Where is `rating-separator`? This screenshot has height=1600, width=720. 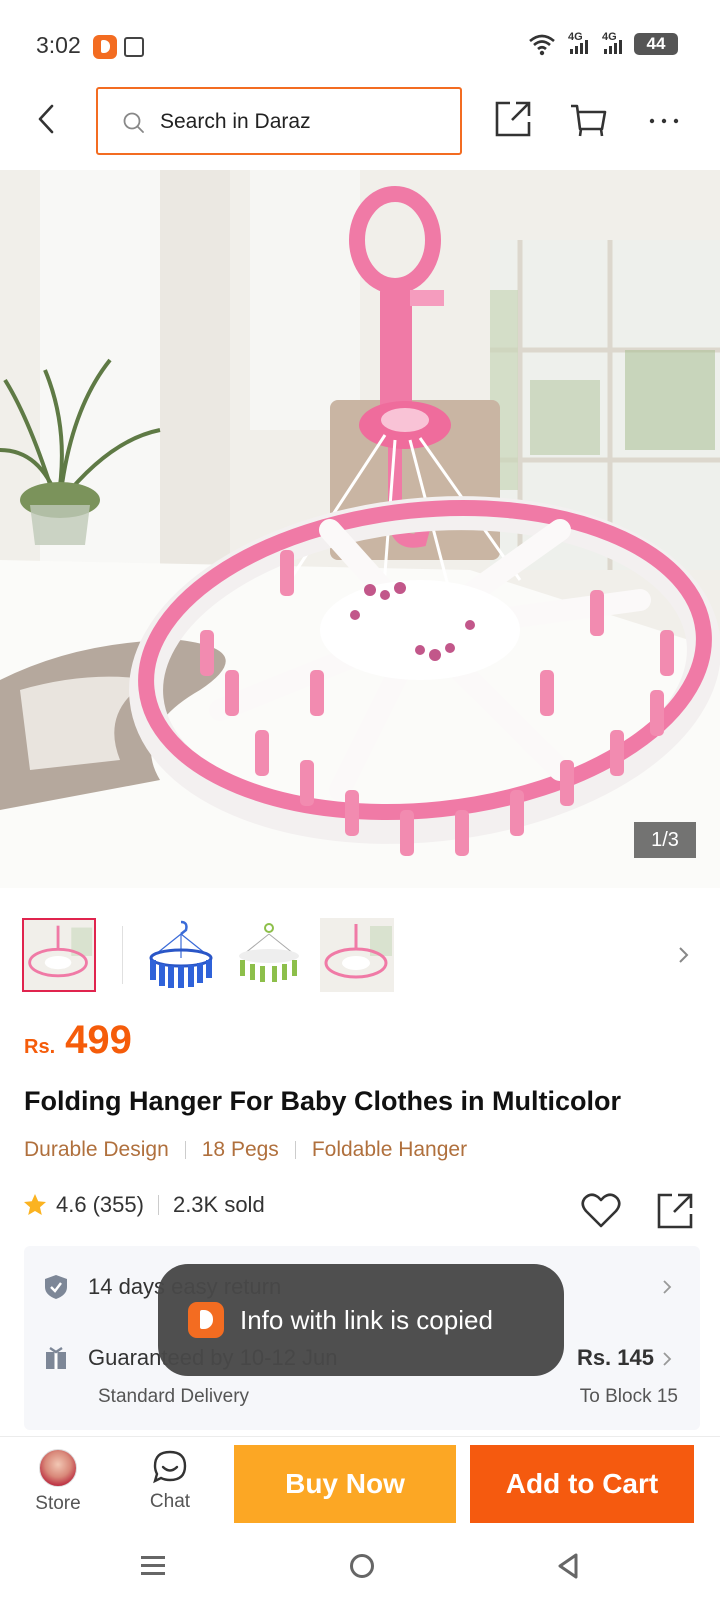 rating-separator is located at coordinates (158, 1205).